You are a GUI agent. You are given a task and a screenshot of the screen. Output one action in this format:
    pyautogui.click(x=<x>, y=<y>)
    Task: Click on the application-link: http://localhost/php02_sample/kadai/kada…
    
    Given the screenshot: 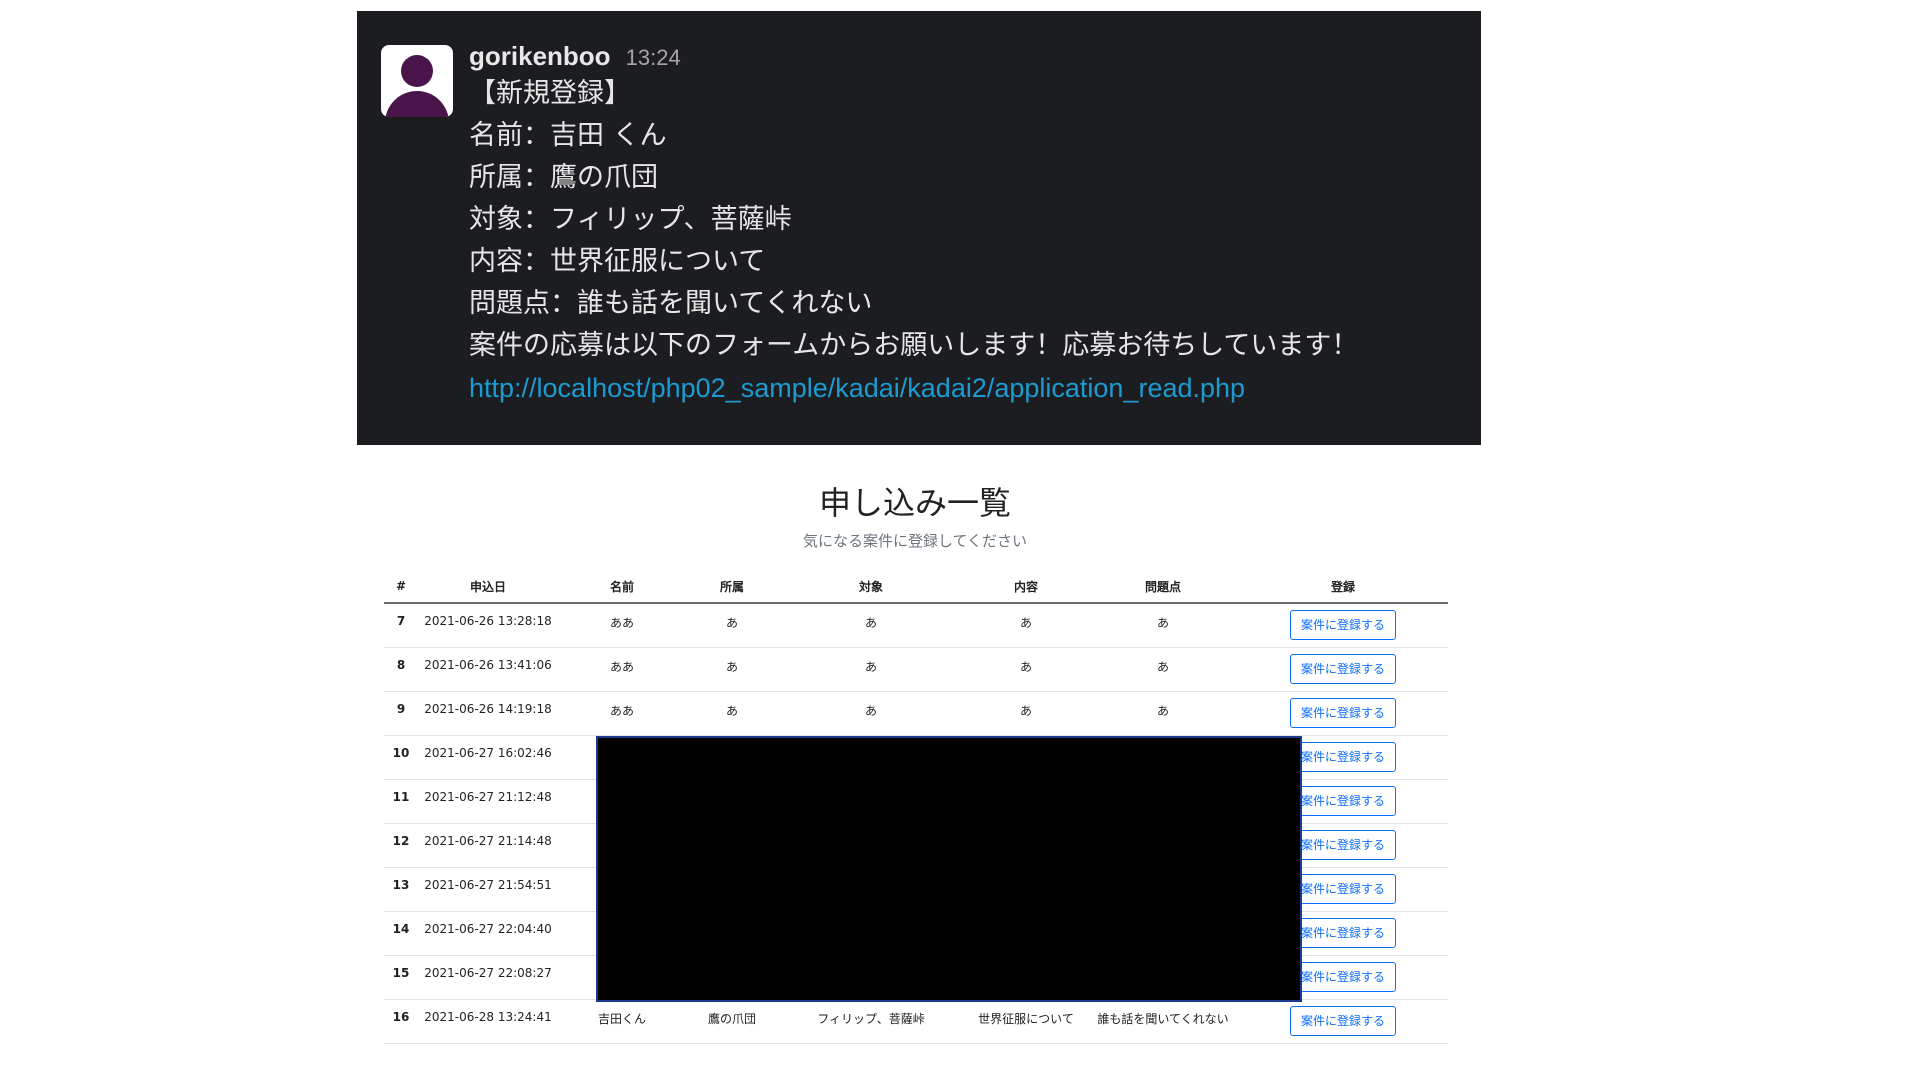 What is the action you would take?
    pyautogui.click(x=857, y=388)
    